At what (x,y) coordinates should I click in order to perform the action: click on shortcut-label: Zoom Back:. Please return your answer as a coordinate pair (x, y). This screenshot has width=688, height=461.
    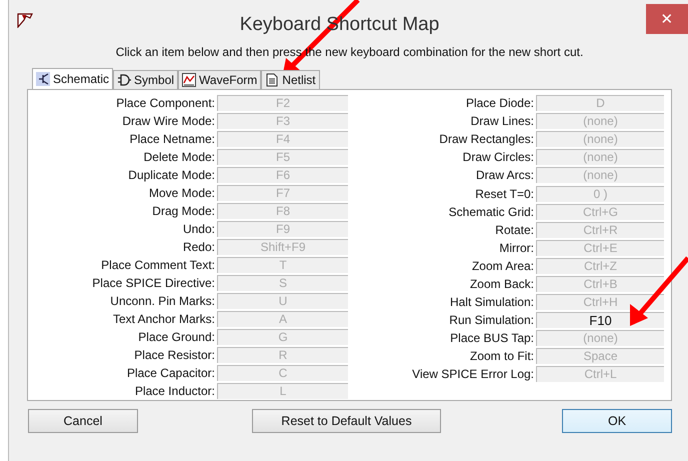
    Looking at the image, I should click on (501, 283).